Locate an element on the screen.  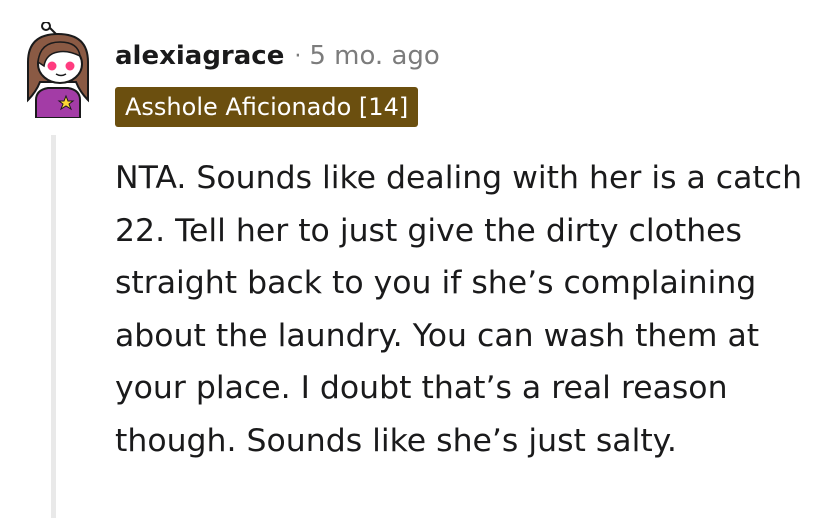
comment-meta: alexiagrace · 5 mo. ago is located at coordinates (277, 56).